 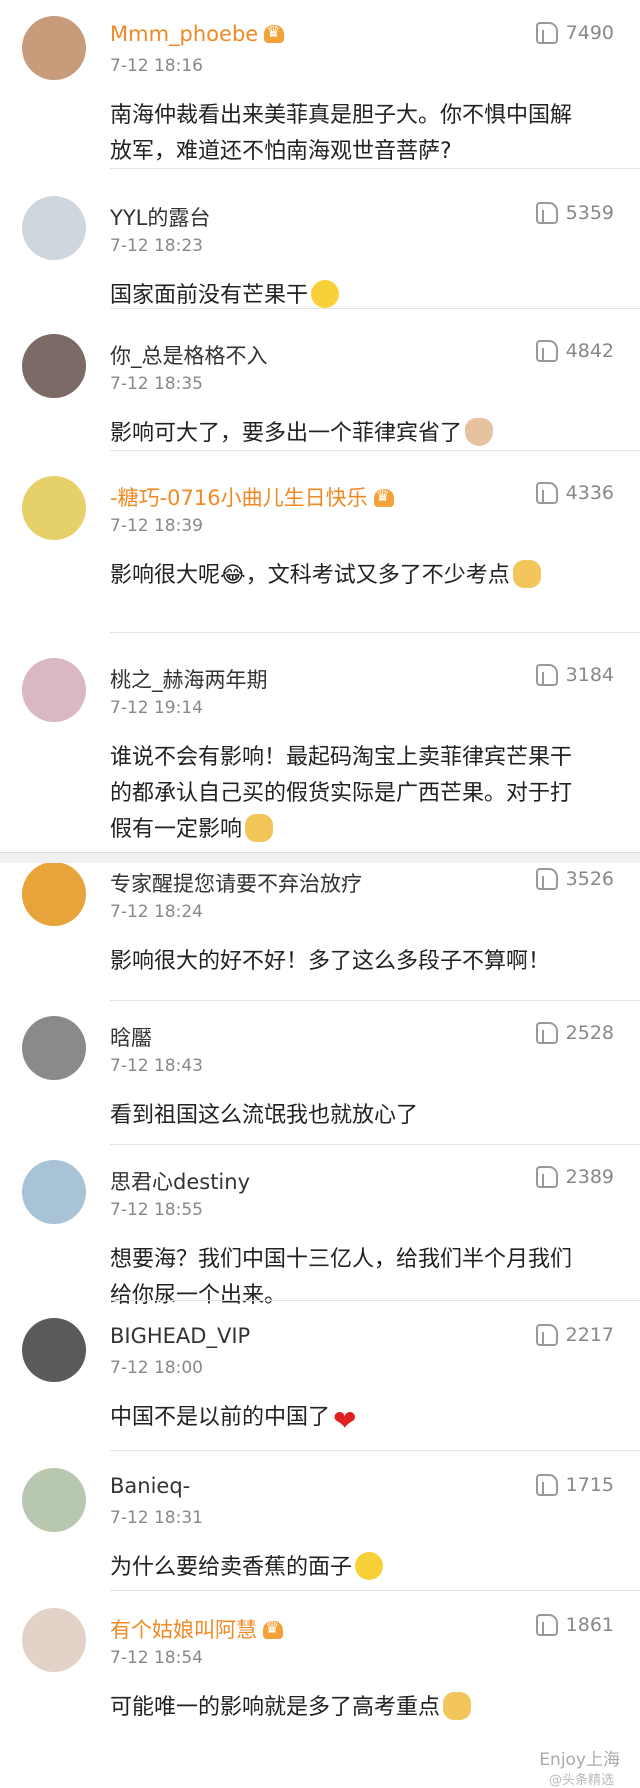 What do you see at coordinates (197, 34) in the screenshot?
I see `username: Mmm_phoebe` at bounding box center [197, 34].